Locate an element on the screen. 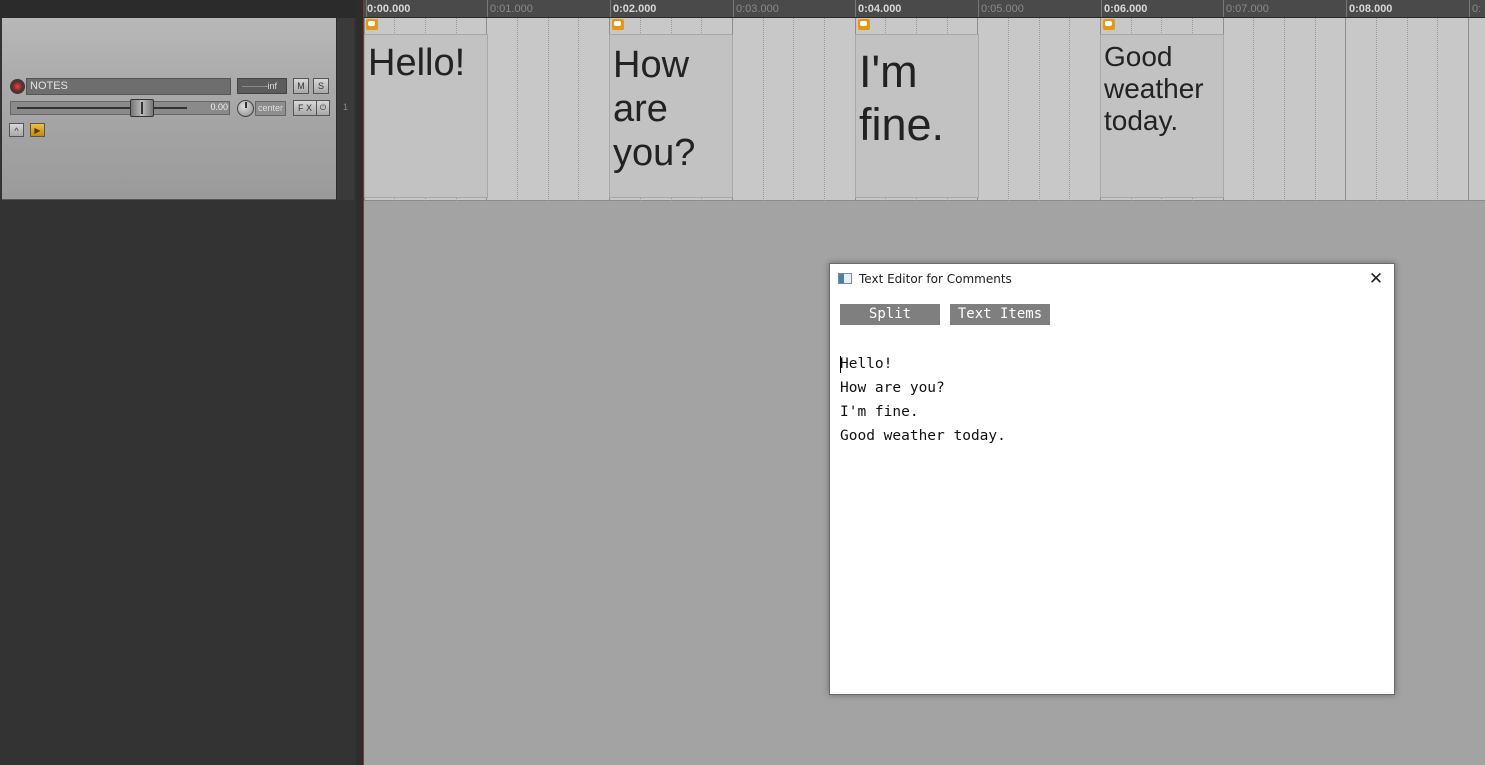 The height and width of the screenshot is (765, 1485). split-button: Split is located at coordinates (890, 314).